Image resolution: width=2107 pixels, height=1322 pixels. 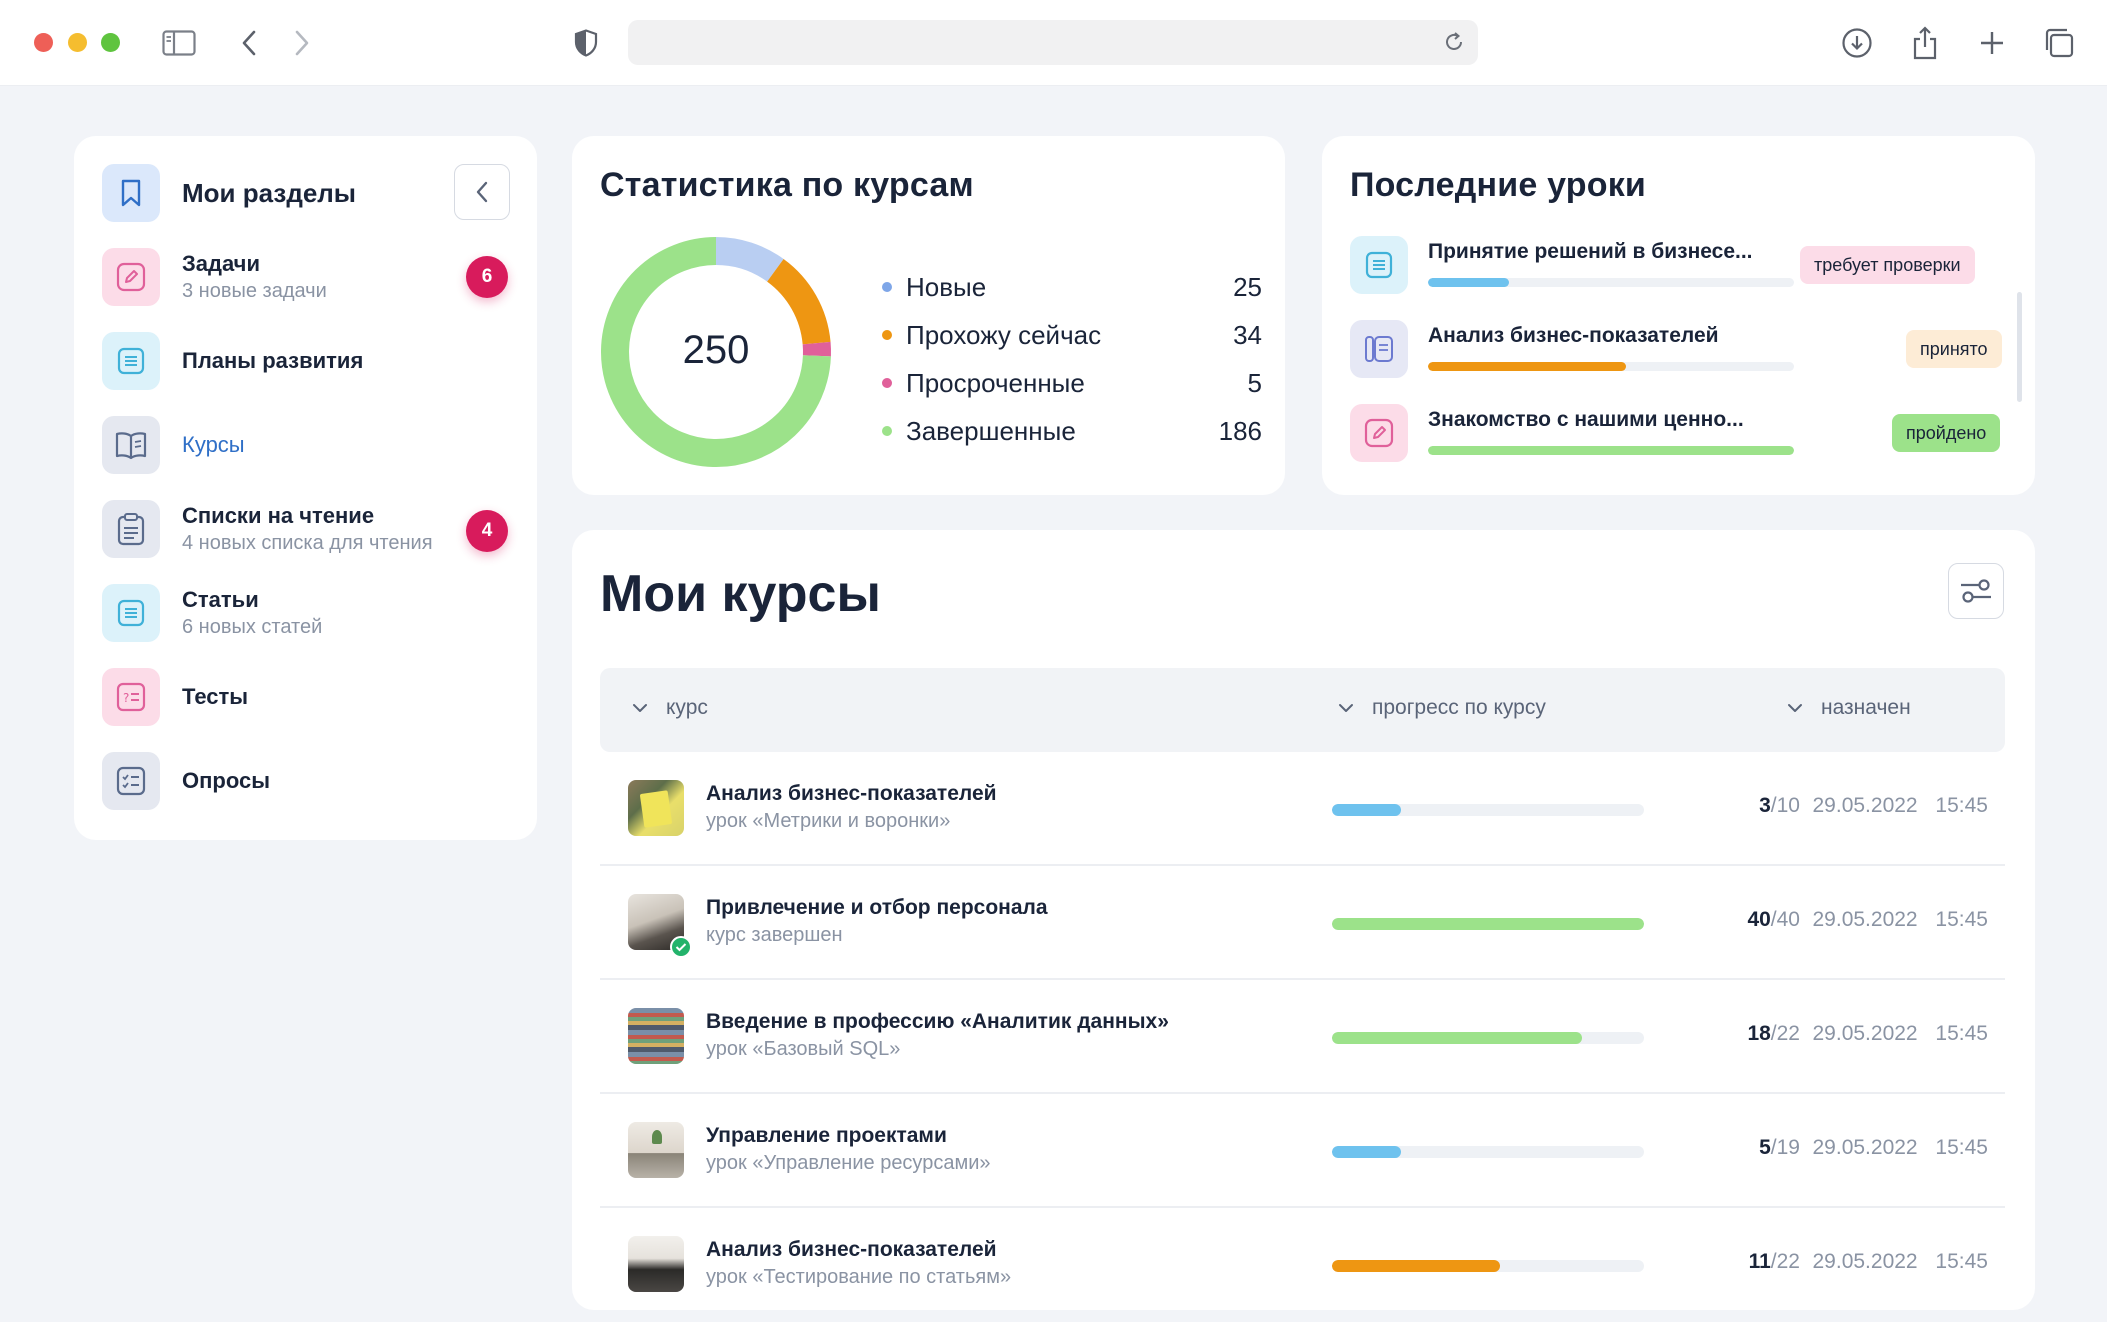 I want to click on address-bar, so click(x=1053, y=42).